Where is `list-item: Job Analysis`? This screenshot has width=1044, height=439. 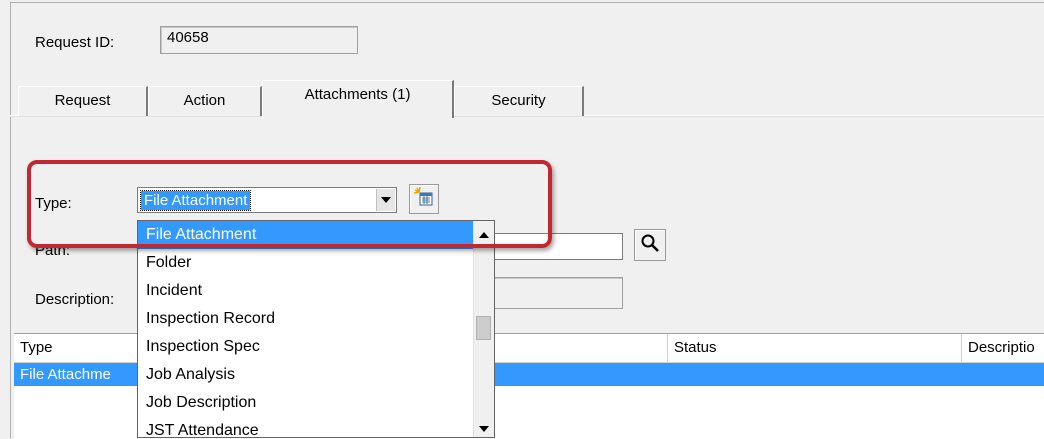
list-item: Job Analysis is located at coordinates (316, 375).